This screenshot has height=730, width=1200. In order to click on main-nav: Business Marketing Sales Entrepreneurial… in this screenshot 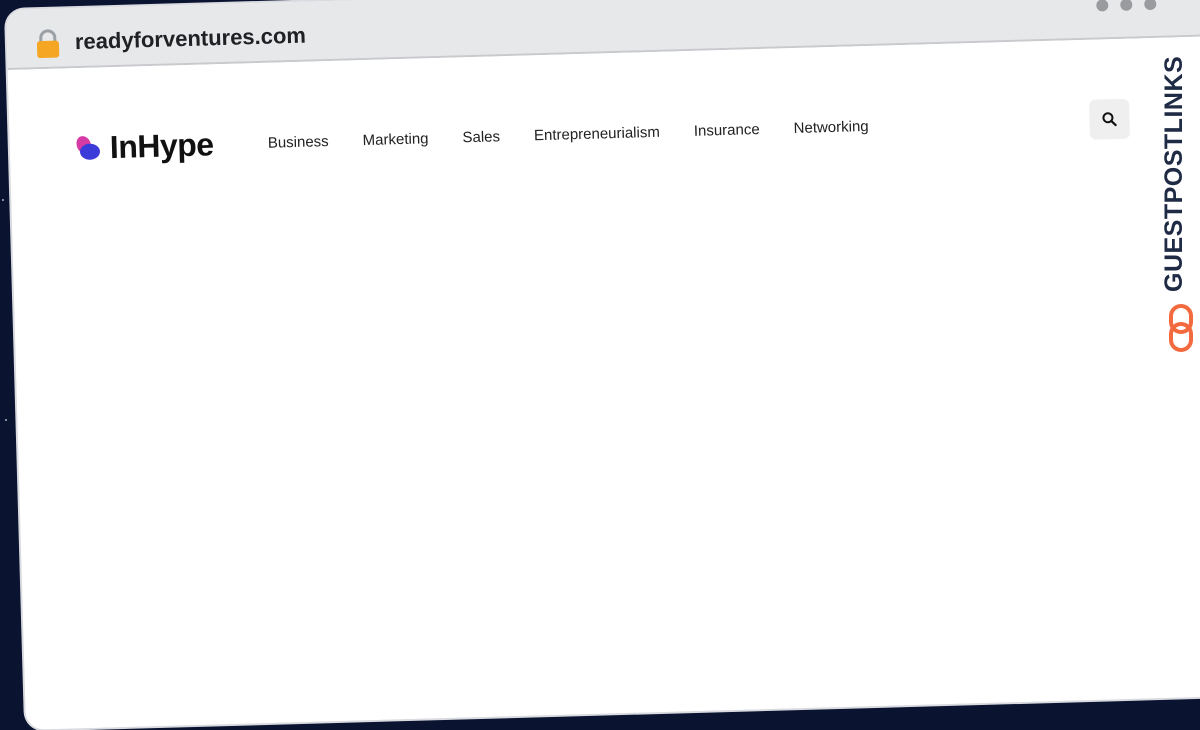, I will do `click(568, 135)`.